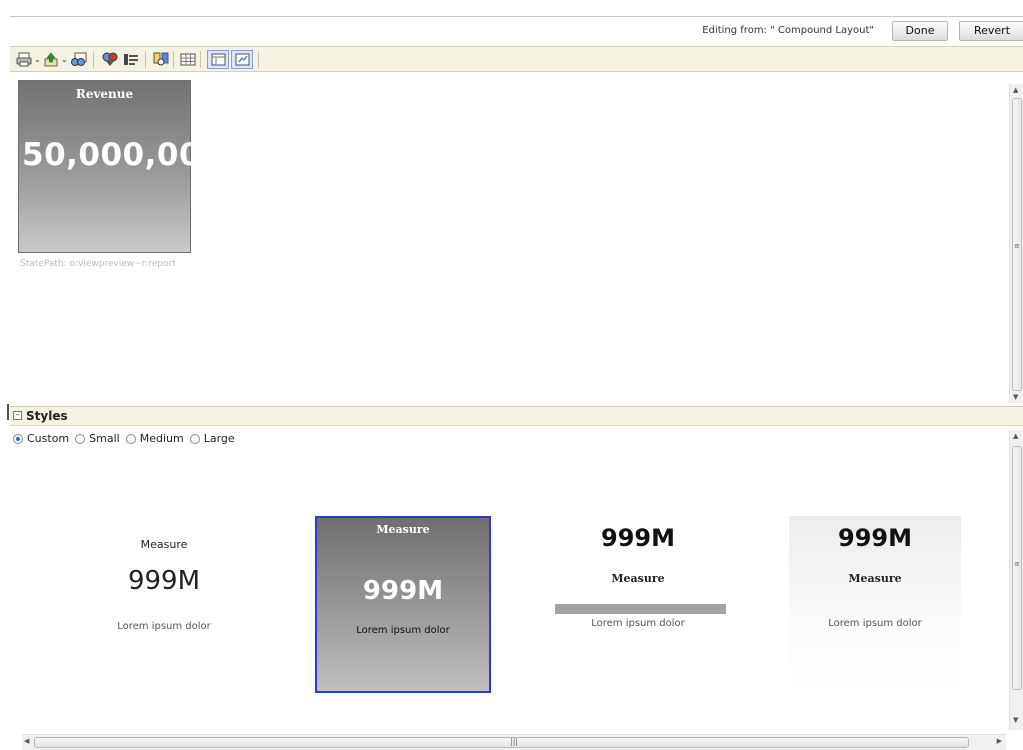 This screenshot has height=750, width=1023. Describe the element at coordinates (104, 438) in the screenshot. I see `radio-label: Small` at that location.